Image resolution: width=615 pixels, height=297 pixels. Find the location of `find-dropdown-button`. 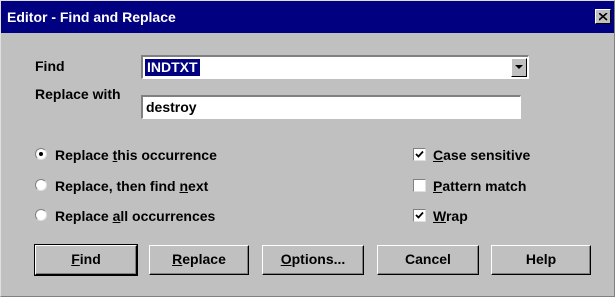

find-dropdown-button is located at coordinates (519, 67).